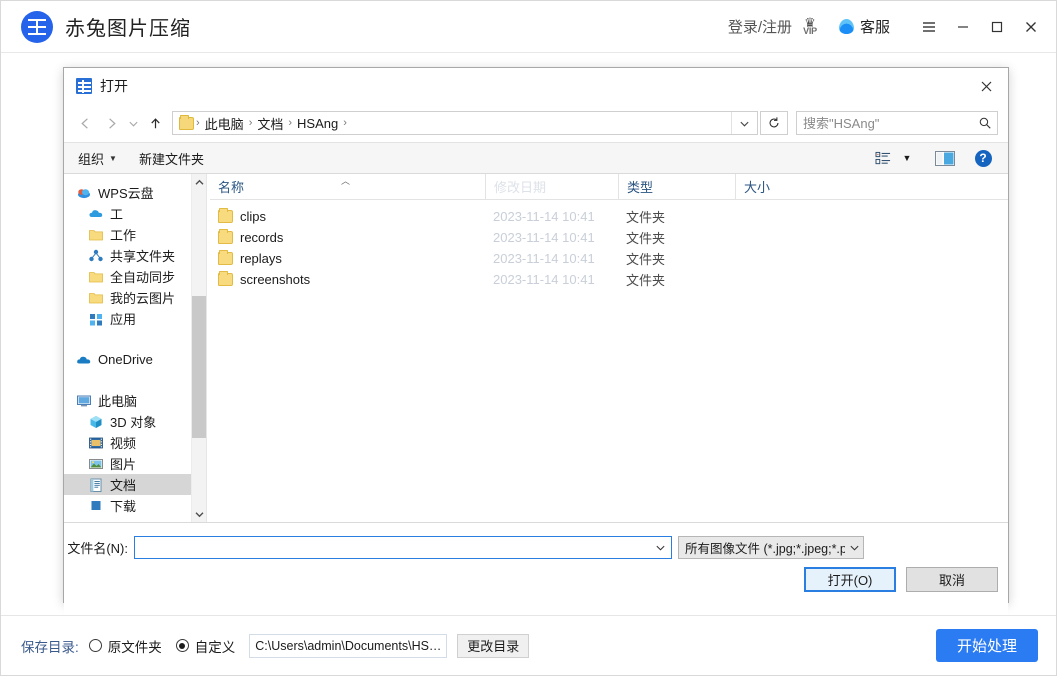  What do you see at coordinates (810, 27) in the screenshot?
I see `vip-badge: ♛ VIP` at bounding box center [810, 27].